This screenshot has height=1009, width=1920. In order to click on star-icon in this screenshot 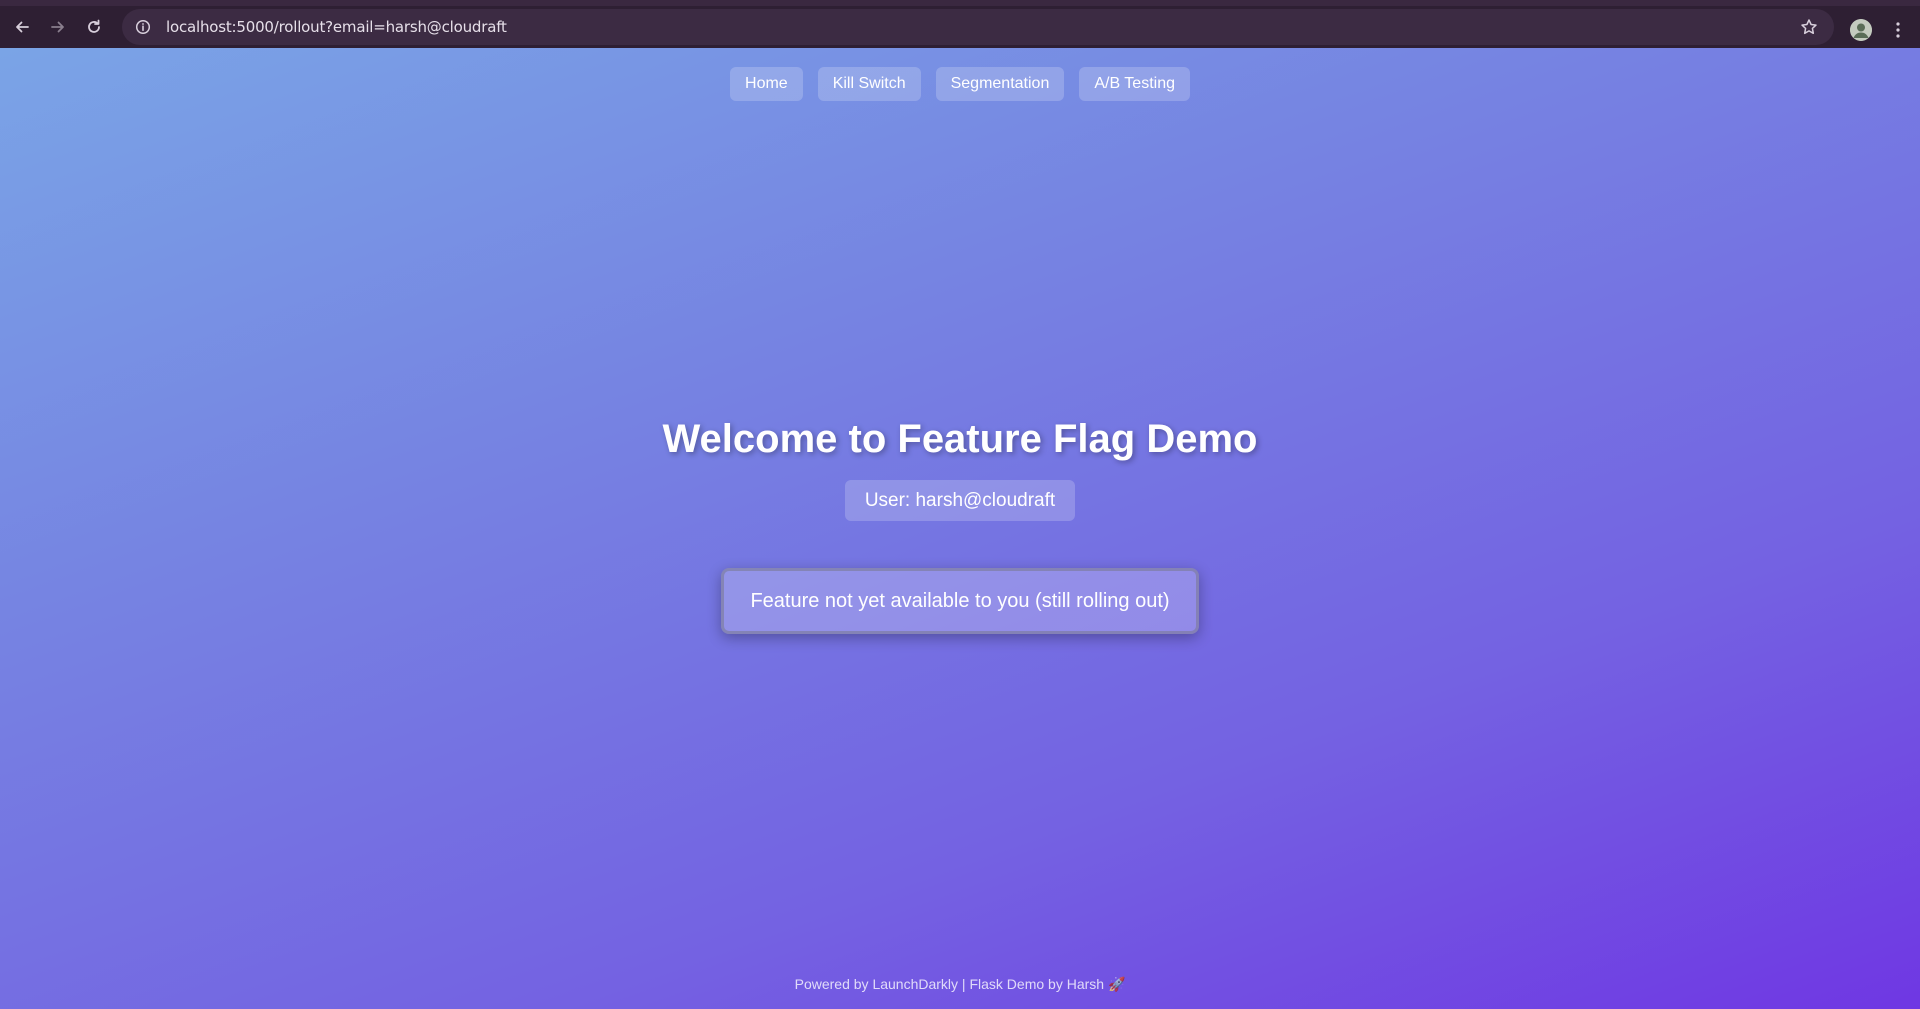, I will do `click(1809, 27)`.